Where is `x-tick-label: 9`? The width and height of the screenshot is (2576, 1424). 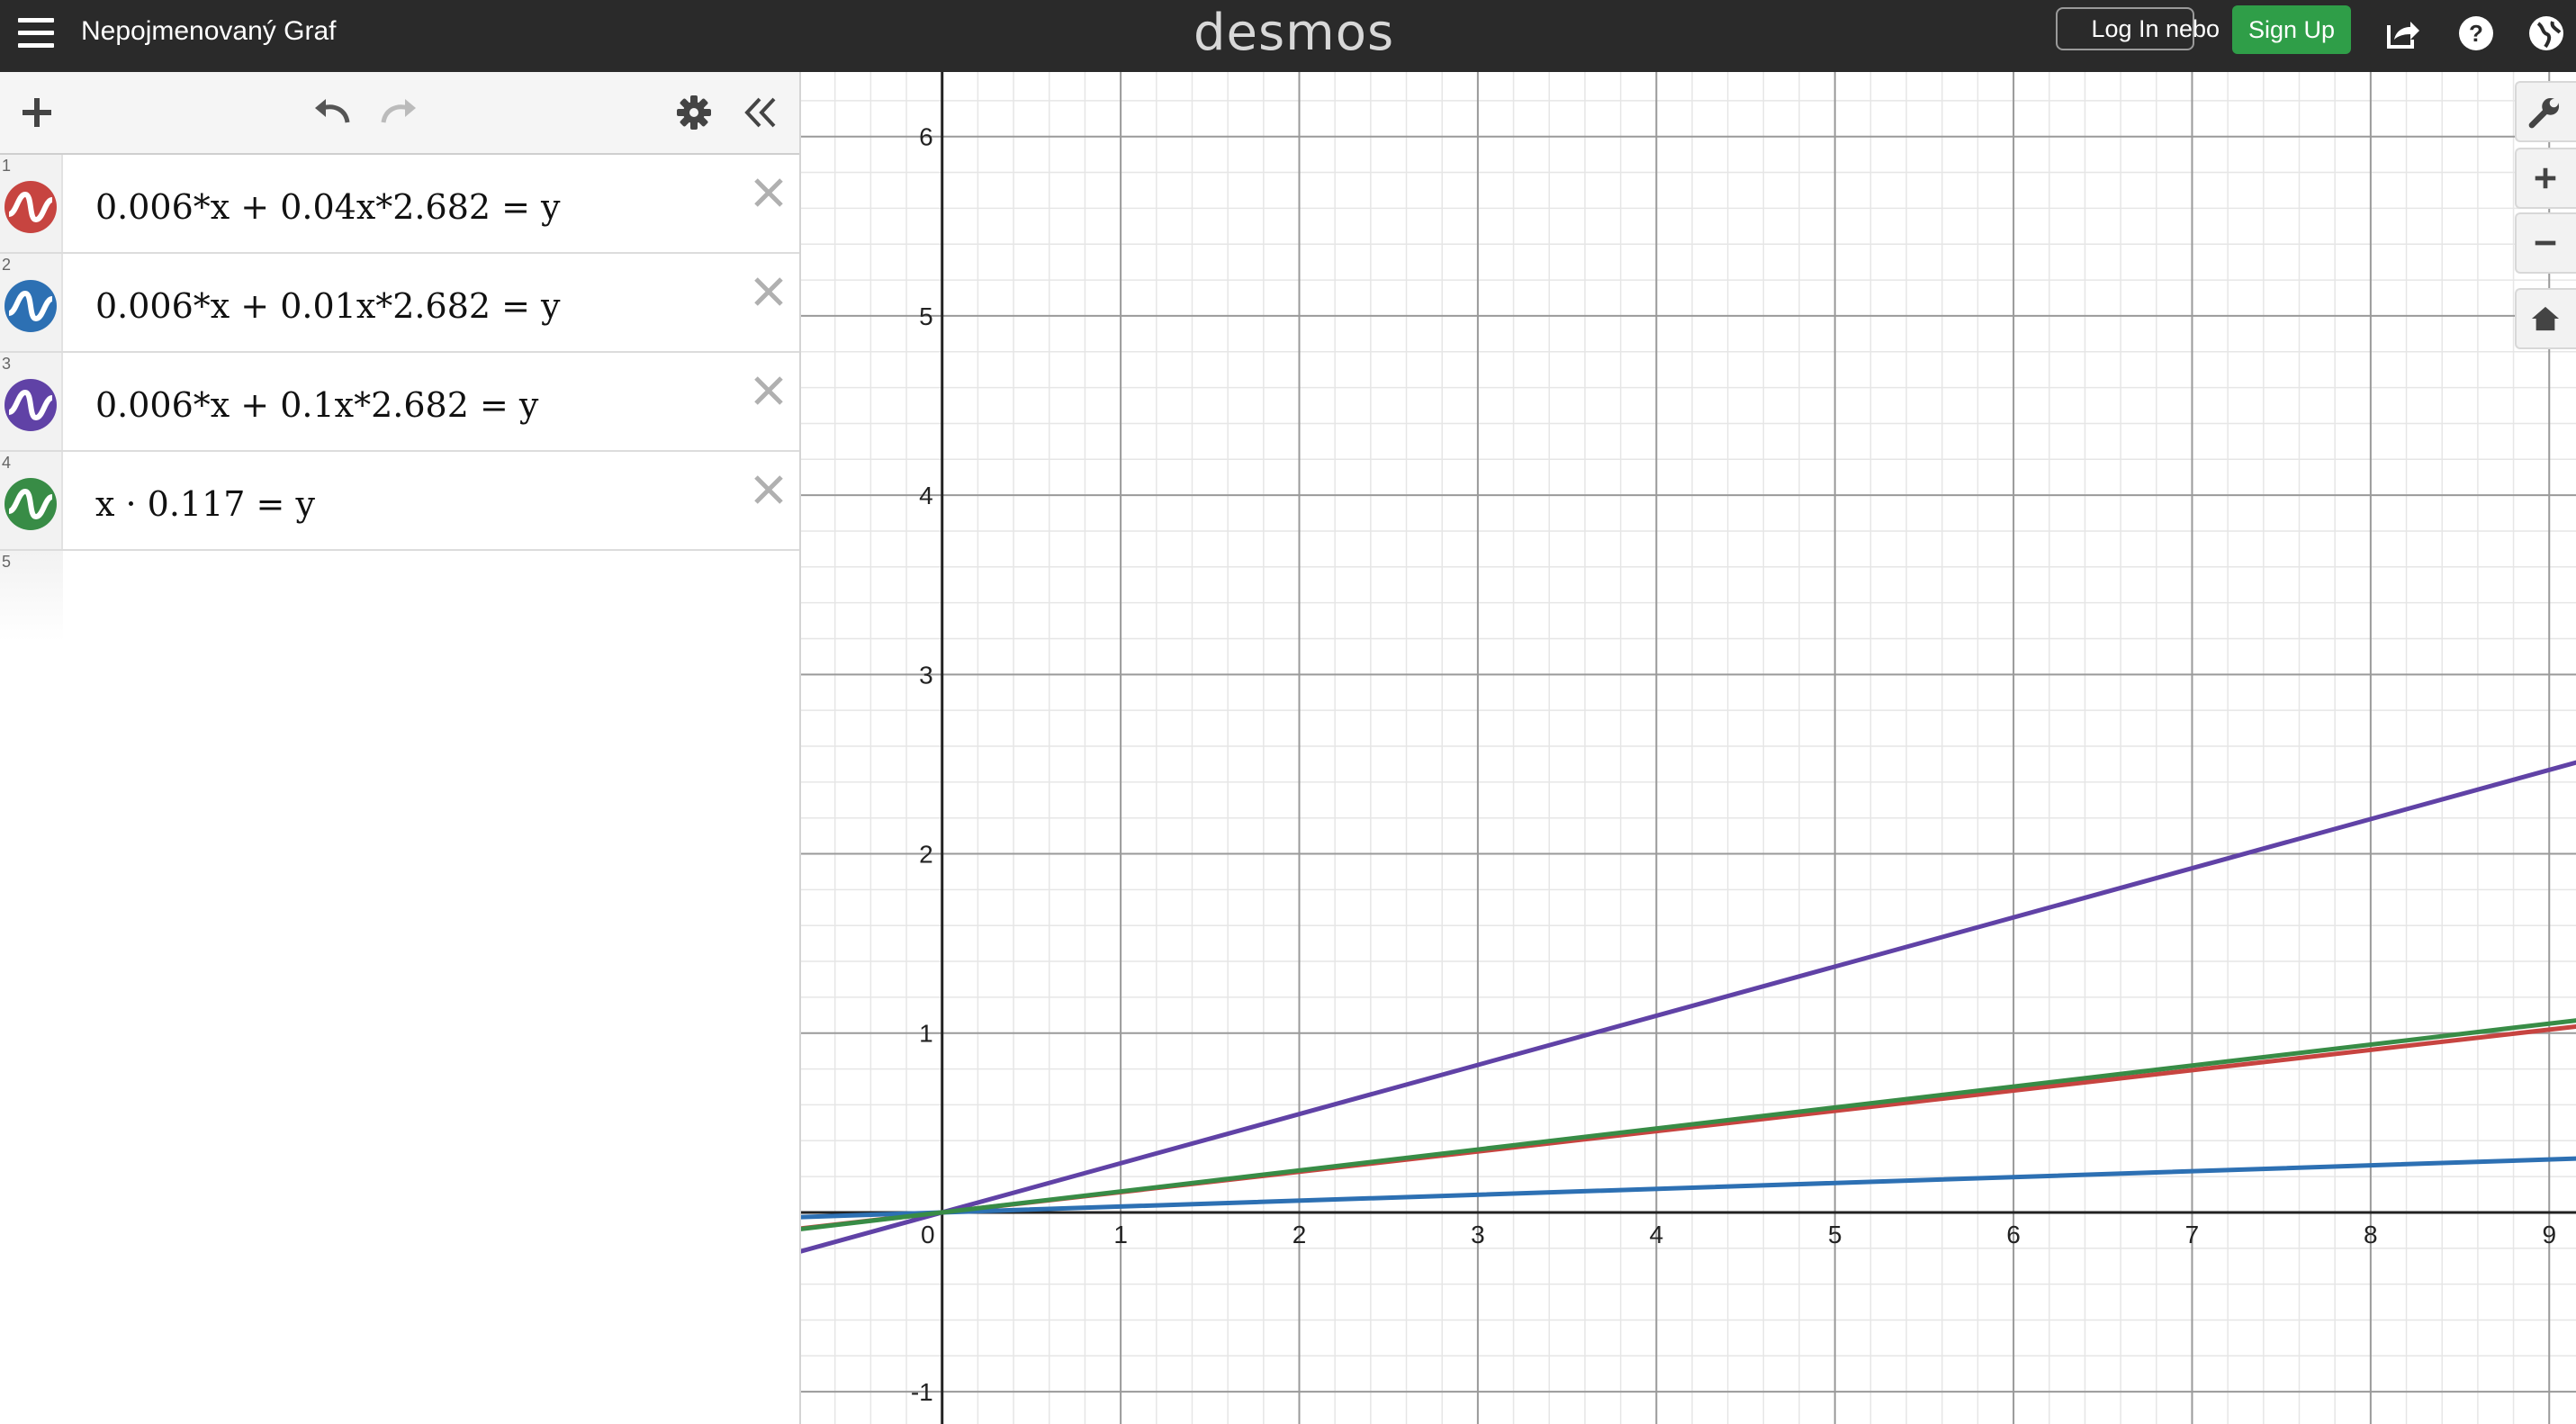 x-tick-label: 9 is located at coordinates (2549, 1234).